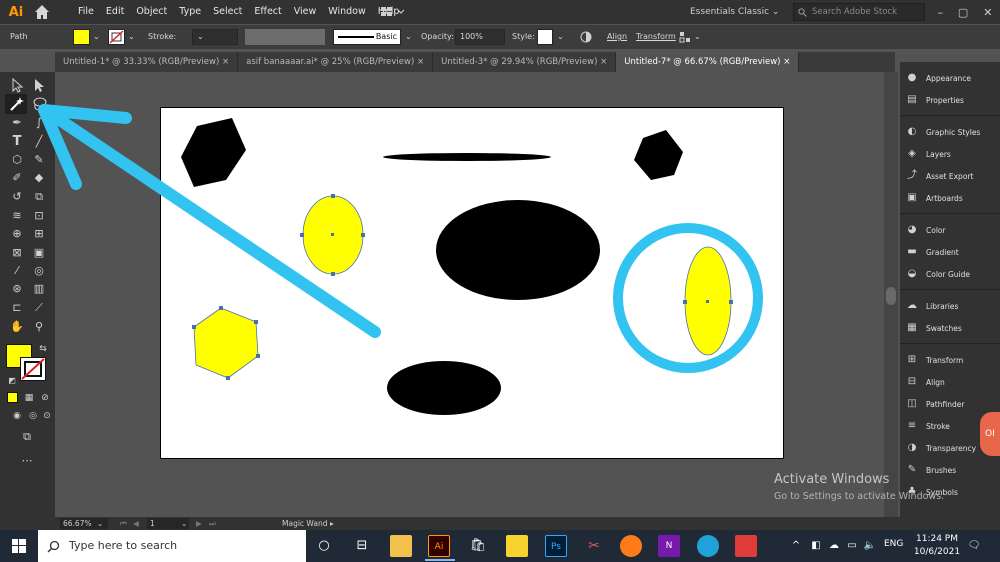 The height and width of the screenshot is (562, 1000). I want to click on clock-time: 11:24 PM, so click(937, 539).